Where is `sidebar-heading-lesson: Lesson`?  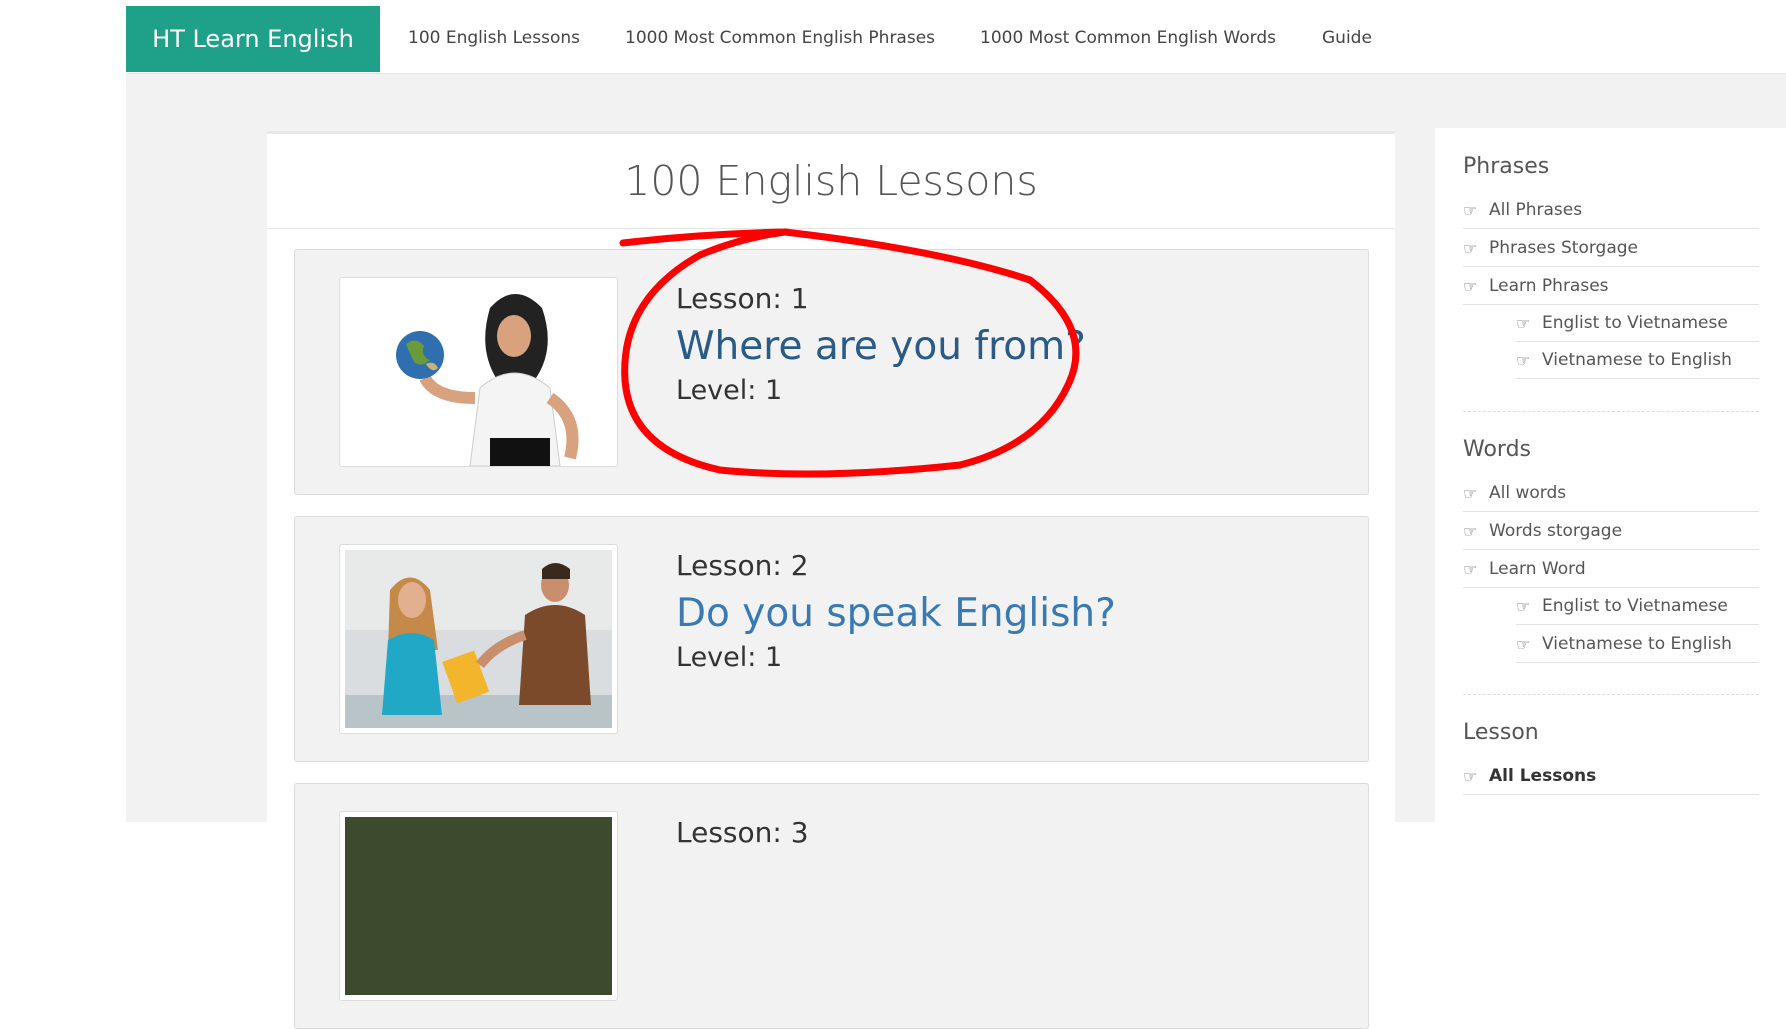 sidebar-heading-lesson: Lesson is located at coordinates (1501, 732).